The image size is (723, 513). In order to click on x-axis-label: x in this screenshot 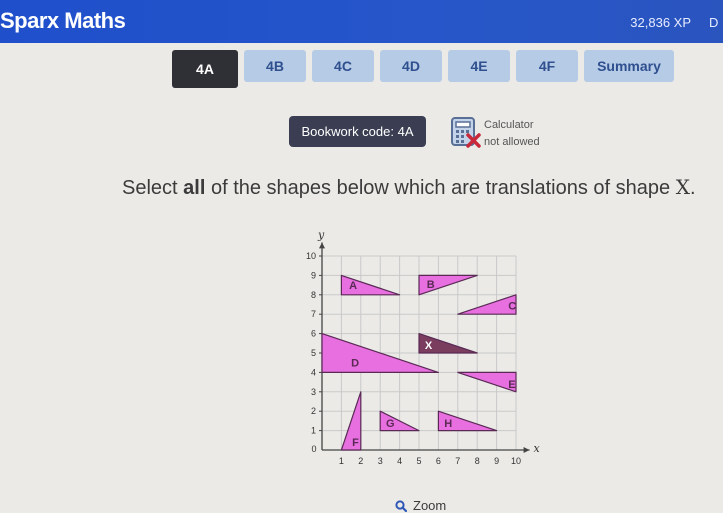, I will do `click(536, 448)`.